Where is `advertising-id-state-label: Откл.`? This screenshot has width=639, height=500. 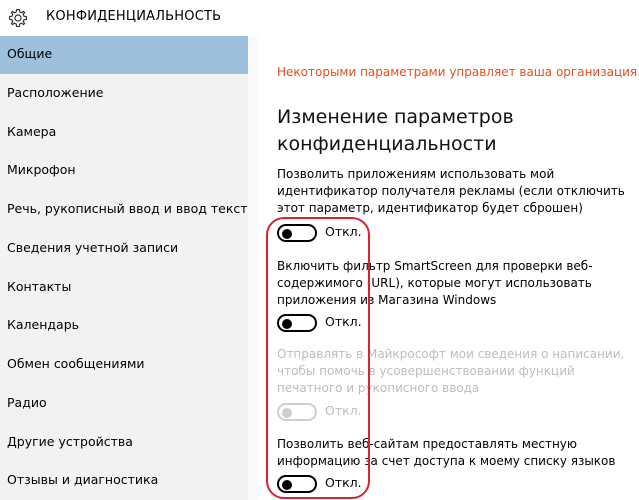
advertising-id-state-label: Откл. is located at coordinates (343, 231).